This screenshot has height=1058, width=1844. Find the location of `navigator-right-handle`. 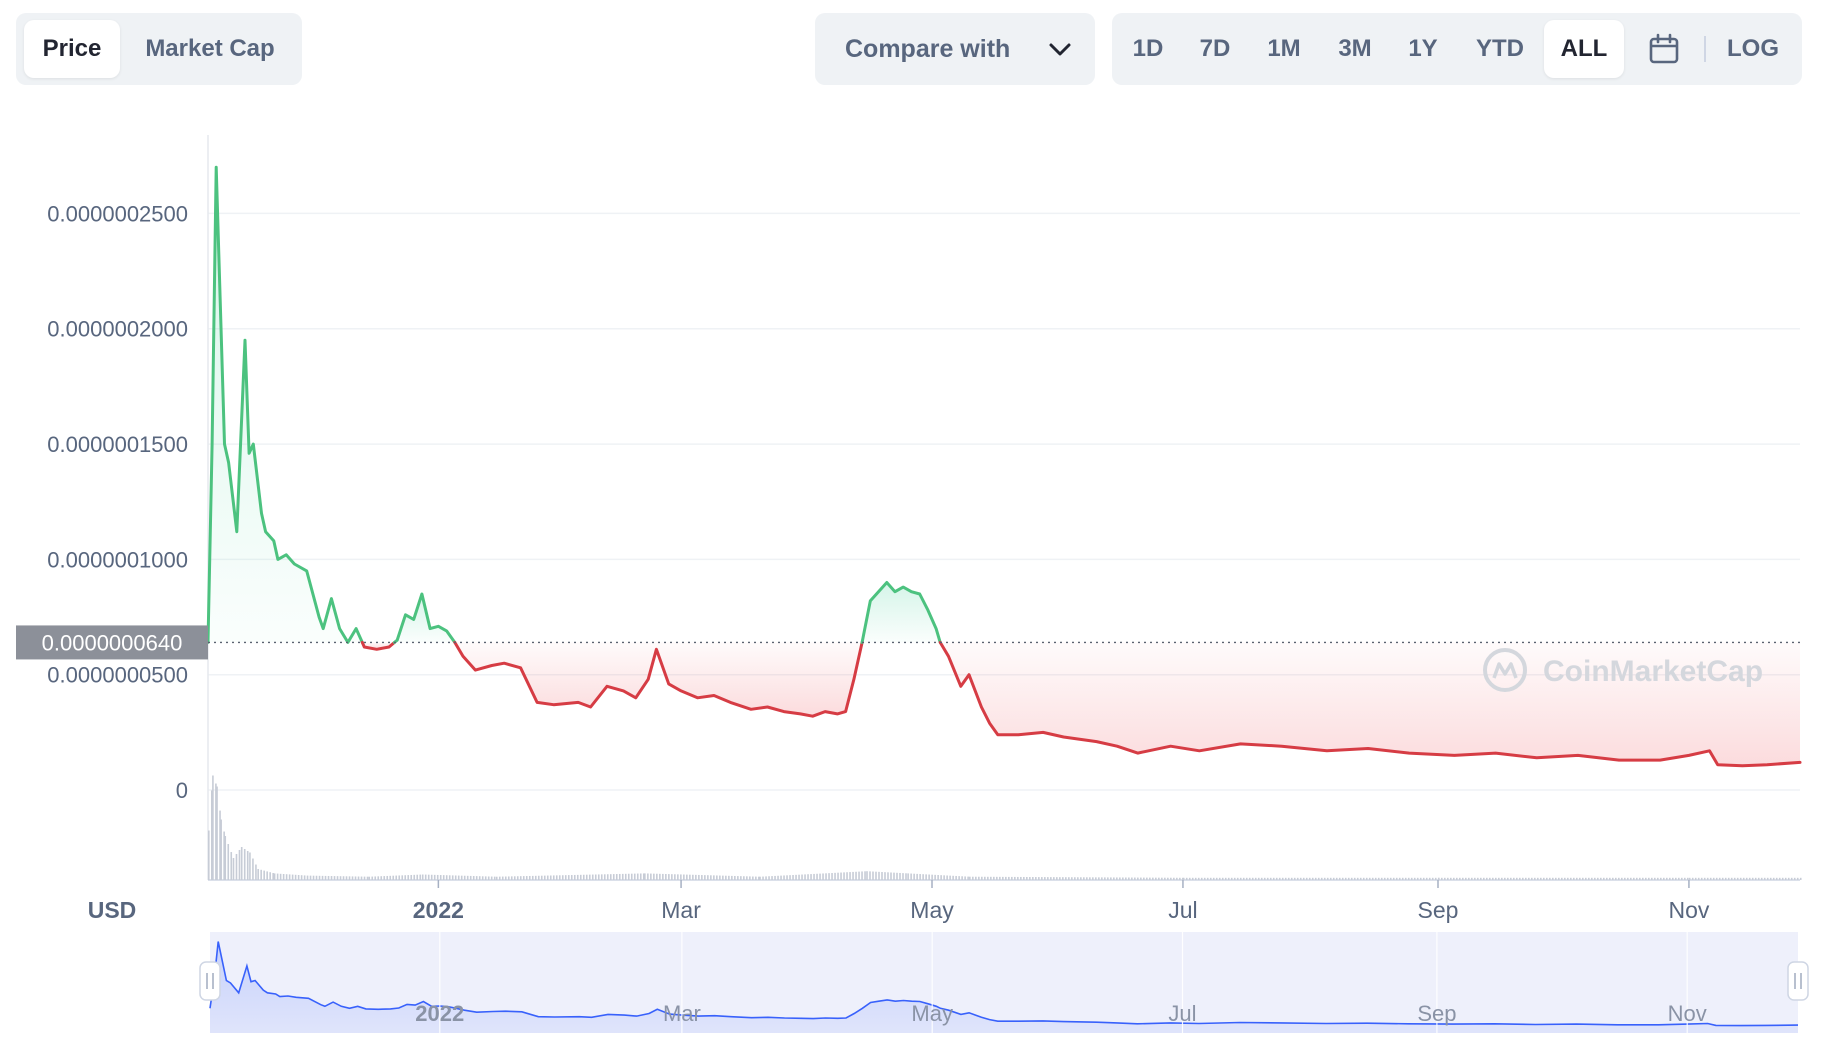

navigator-right-handle is located at coordinates (1798, 981).